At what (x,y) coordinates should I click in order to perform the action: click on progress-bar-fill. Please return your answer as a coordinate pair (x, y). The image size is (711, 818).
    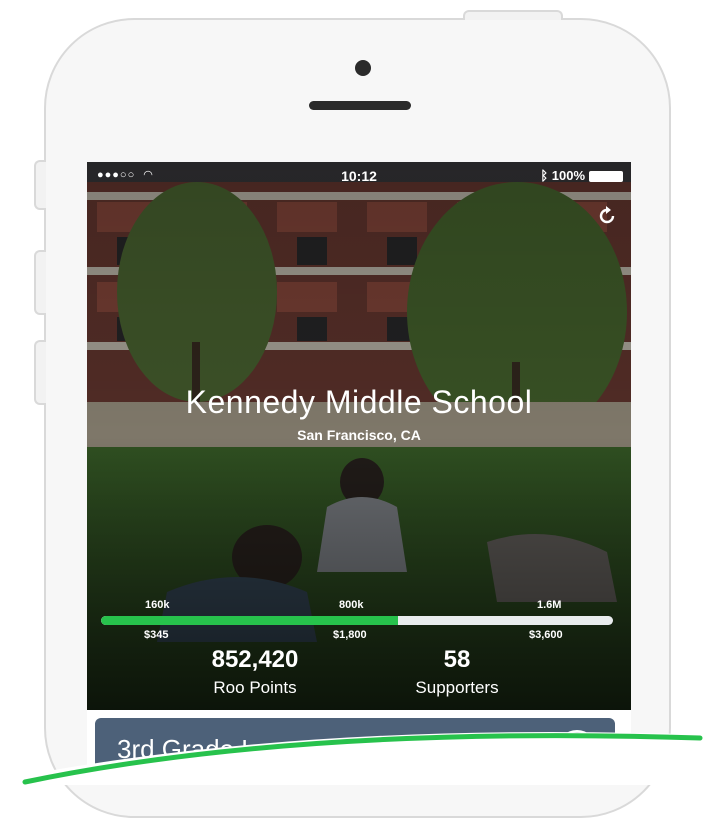
    Looking at the image, I should click on (249, 620).